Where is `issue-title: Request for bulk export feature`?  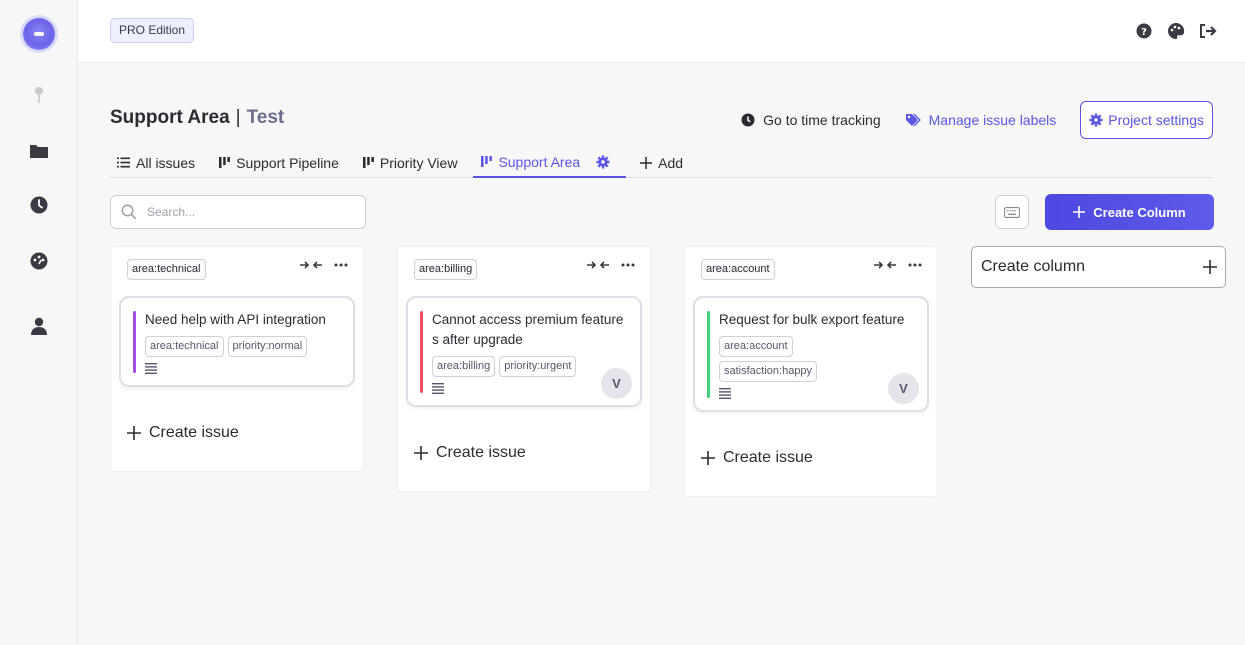
issue-title: Request for bulk export feature is located at coordinates (812, 319).